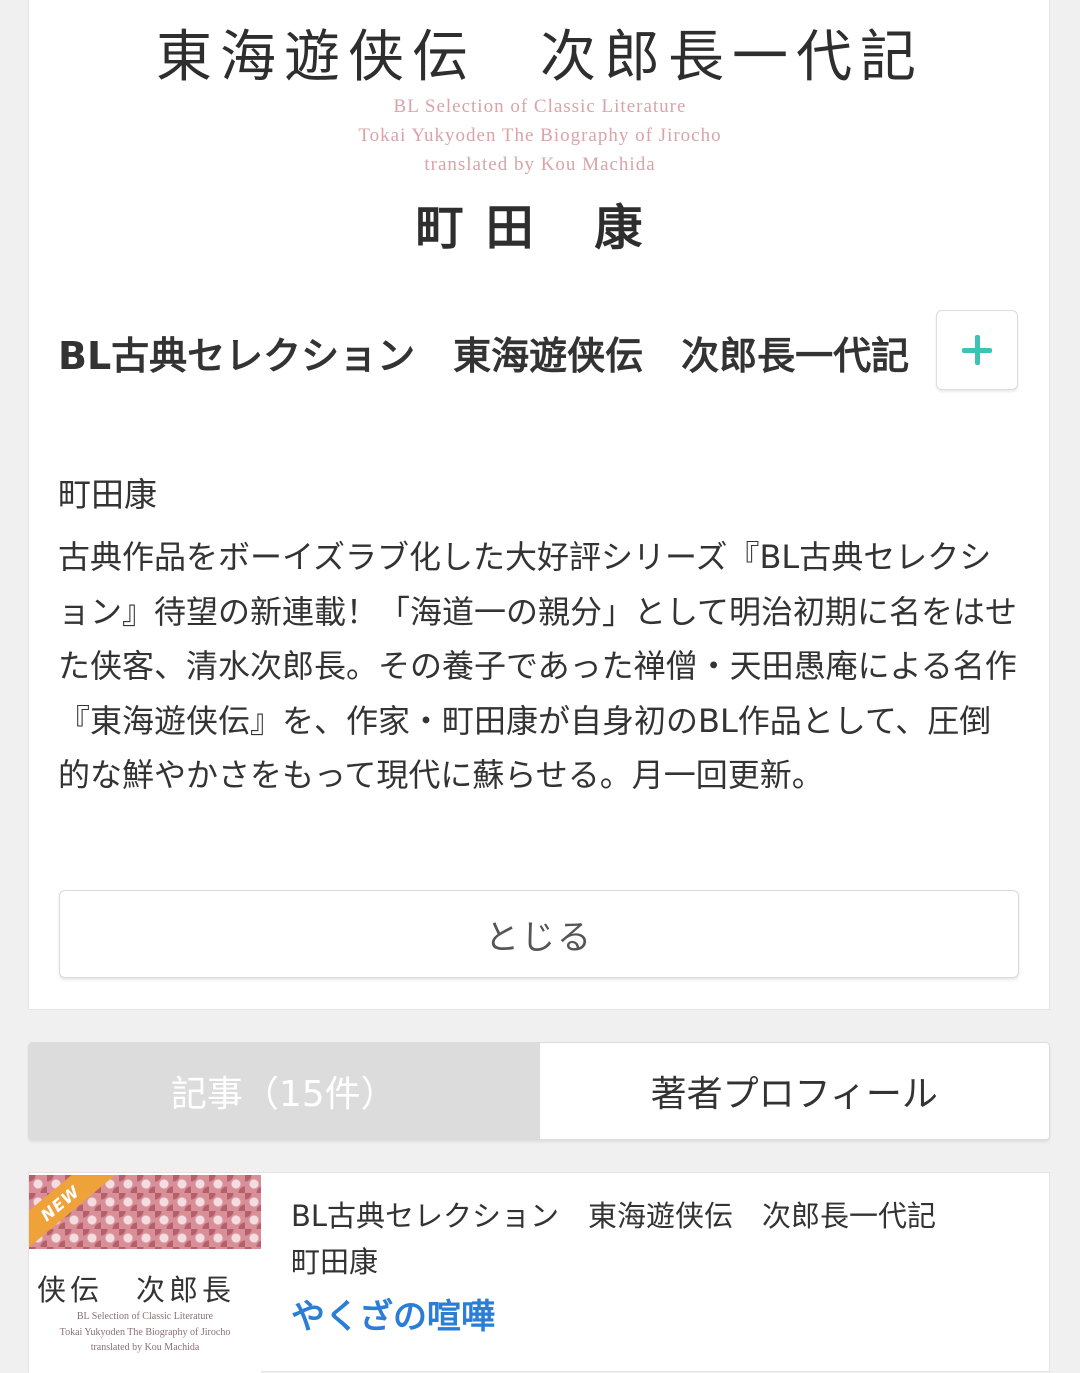 The image size is (1080, 1373). What do you see at coordinates (335, 1262) in the screenshot?
I see `article-author: 町田康` at bounding box center [335, 1262].